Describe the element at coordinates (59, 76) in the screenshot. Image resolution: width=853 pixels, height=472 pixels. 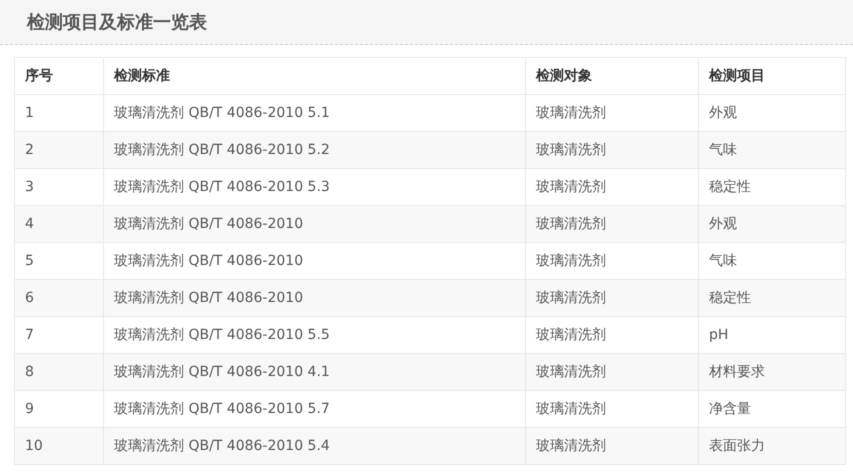
I see `column-header: 序号` at that location.